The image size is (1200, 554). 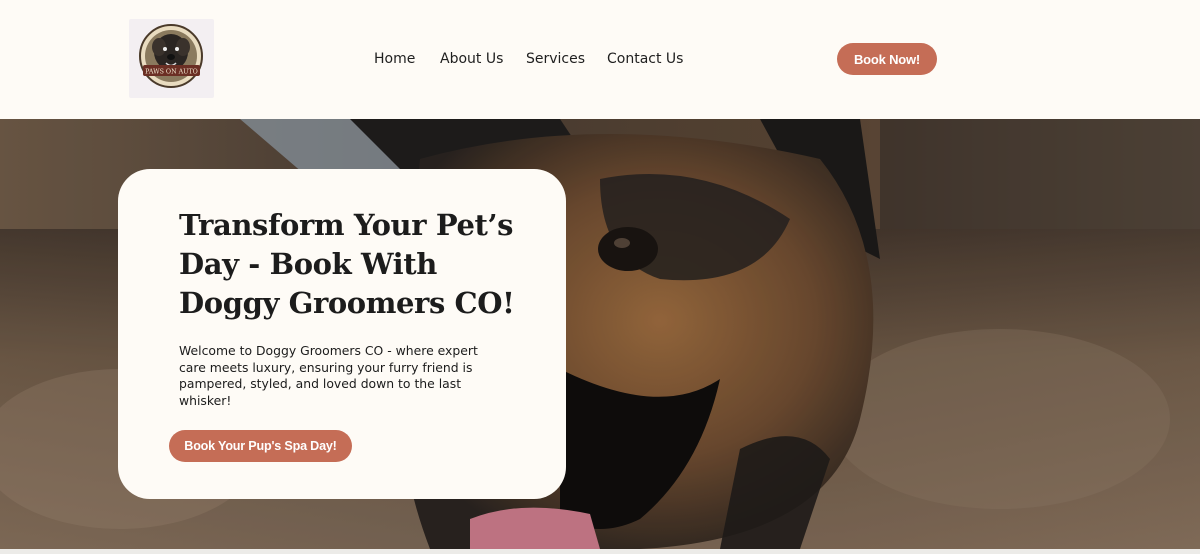 I want to click on bottom-divider, so click(x=600, y=551).